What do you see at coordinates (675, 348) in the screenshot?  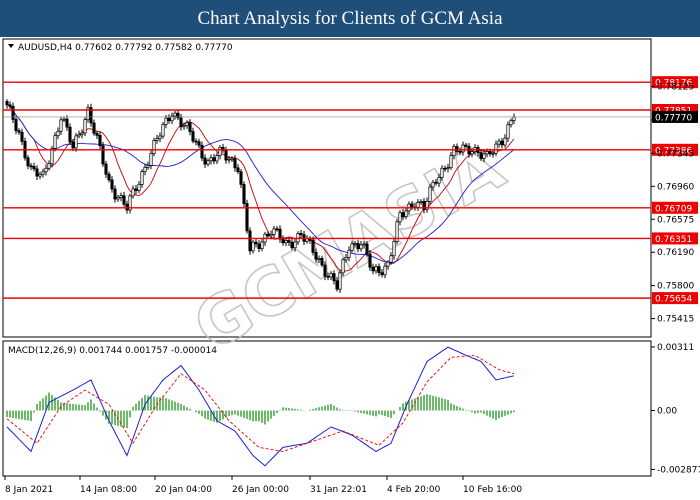 I see `macd-tick-label: 0.00311` at bounding box center [675, 348].